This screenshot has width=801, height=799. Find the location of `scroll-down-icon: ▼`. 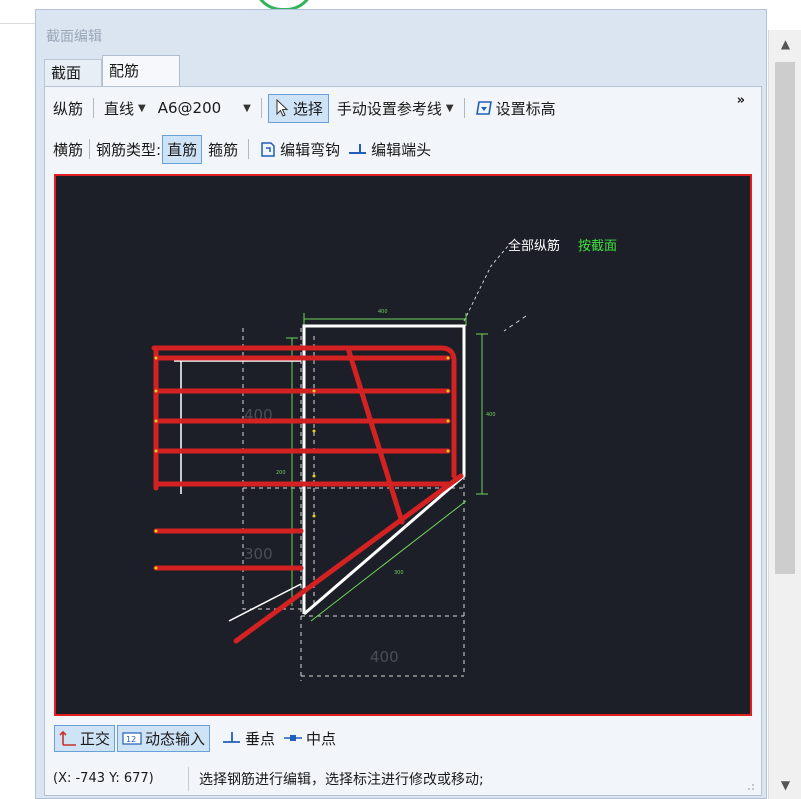

scroll-down-icon: ▼ is located at coordinates (785, 785).